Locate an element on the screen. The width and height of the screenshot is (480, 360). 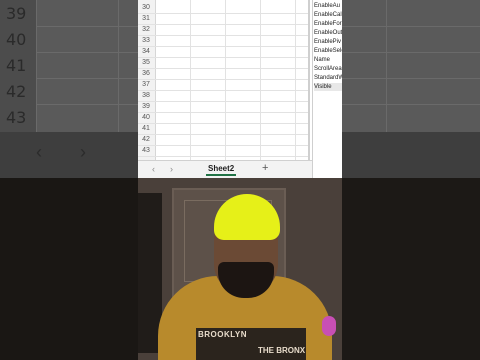
row-number: 38 is located at coordinates (146, 95).